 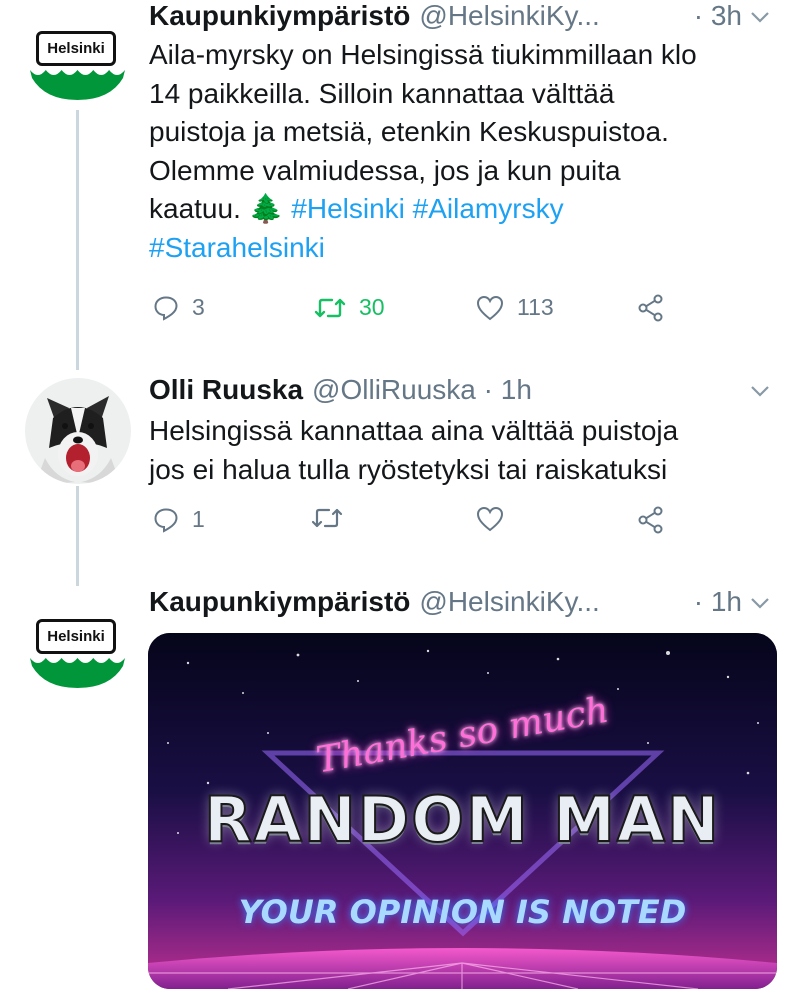 I want to click on retweet-count: 30, so click(x=372, y=307).